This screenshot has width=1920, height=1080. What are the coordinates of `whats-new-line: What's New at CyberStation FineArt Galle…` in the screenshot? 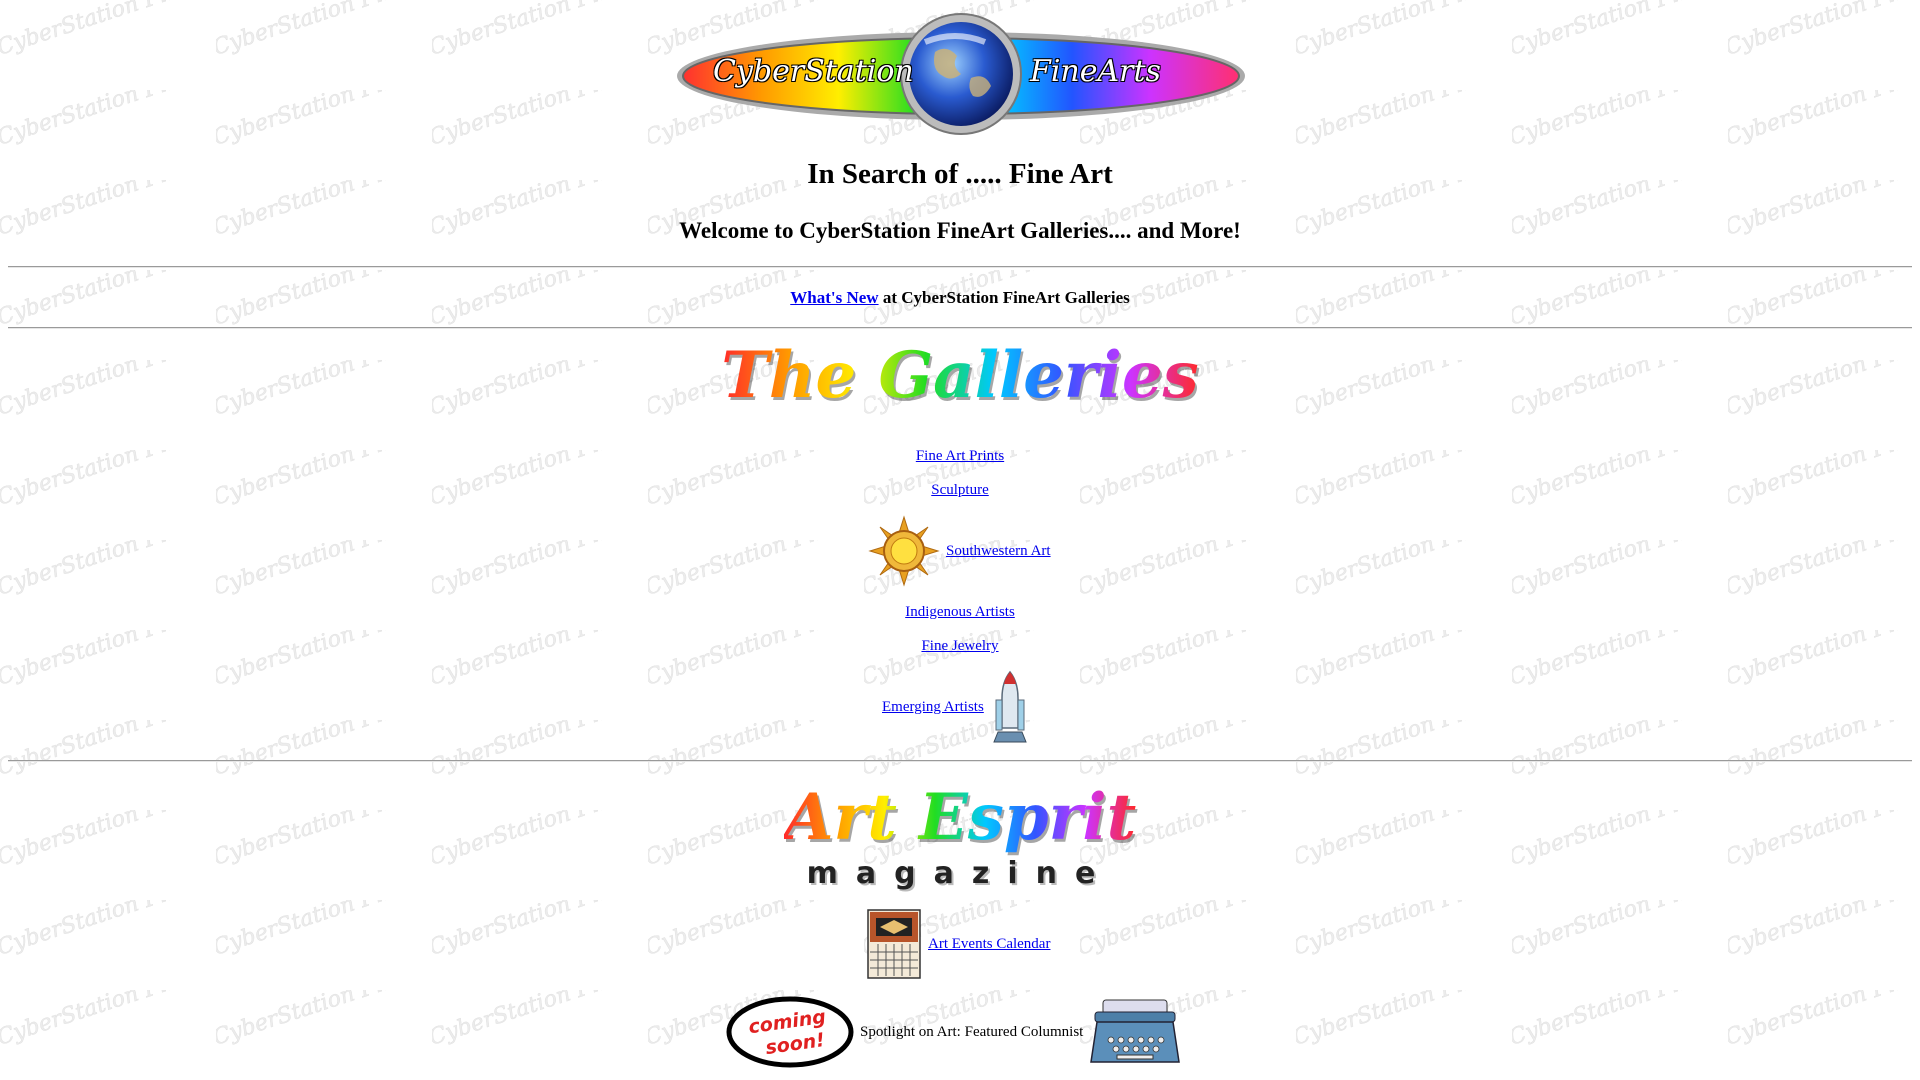 It's located at (960, 298).